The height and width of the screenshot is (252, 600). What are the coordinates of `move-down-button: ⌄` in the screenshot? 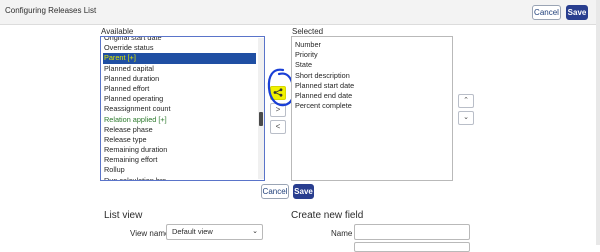 It's located at (466, 118).